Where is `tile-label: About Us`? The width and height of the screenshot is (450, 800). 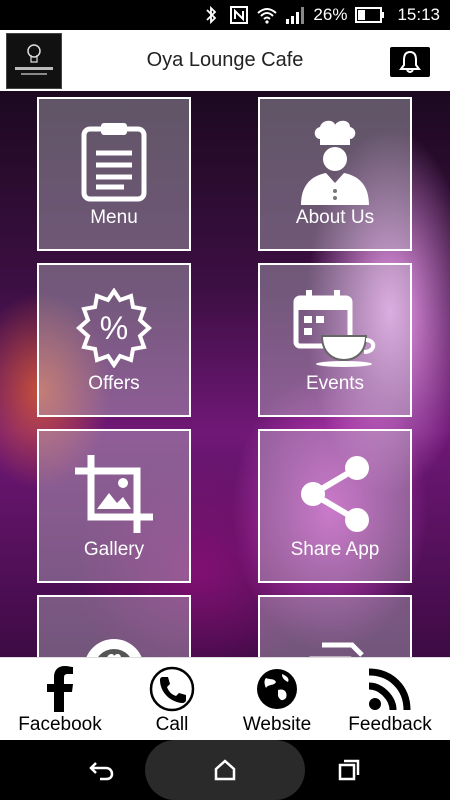 tile-label: About Us is located at coordinates (335, 217).